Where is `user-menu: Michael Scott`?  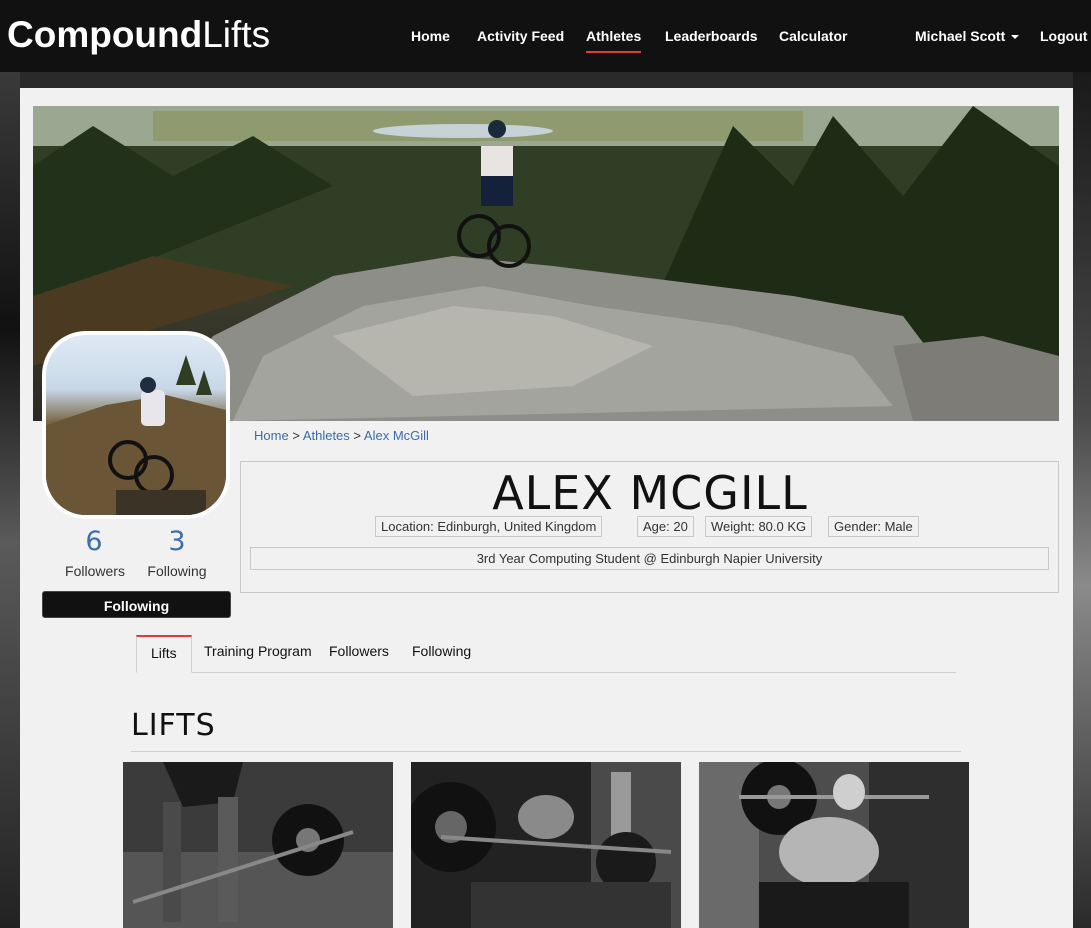 user-menu: Michael Scott is located at coordinates (967, 36).